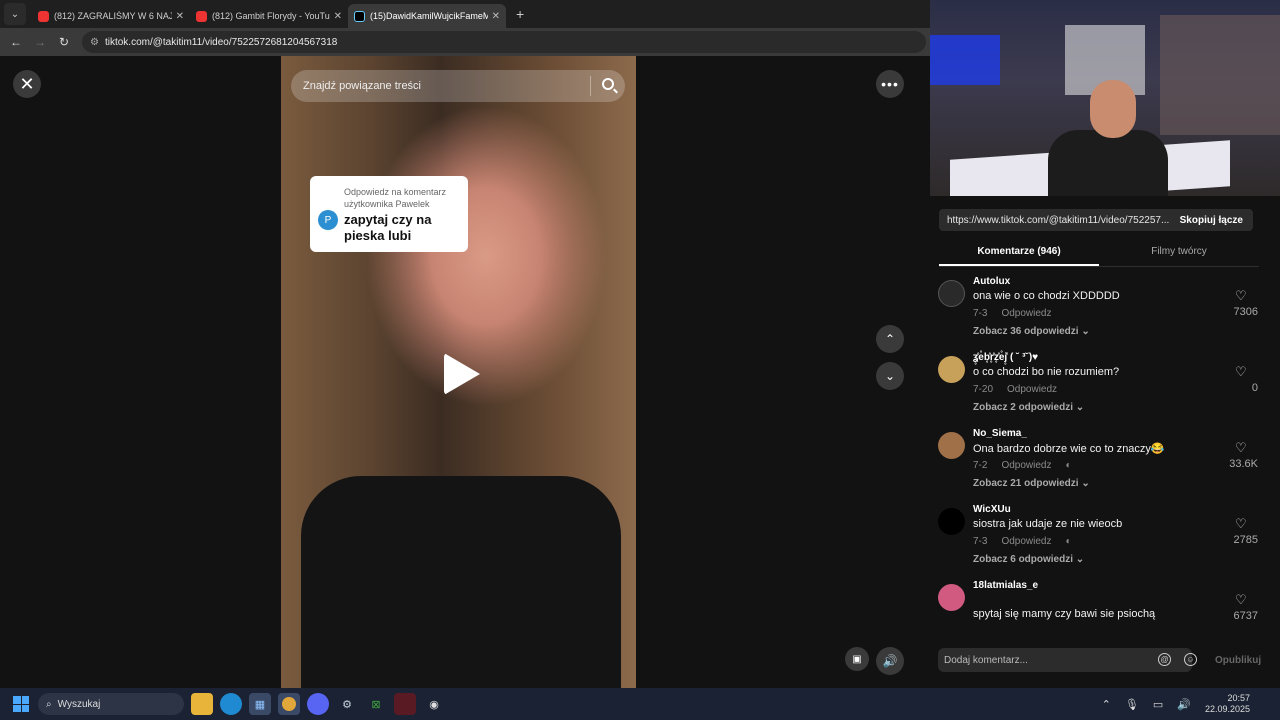  What do you see at coordinates (1031, 331) in the screenshot?
I see `view-replies-button: Zobacz 36 odpowiedzi ⌄` at bounding box center [1031, 331].